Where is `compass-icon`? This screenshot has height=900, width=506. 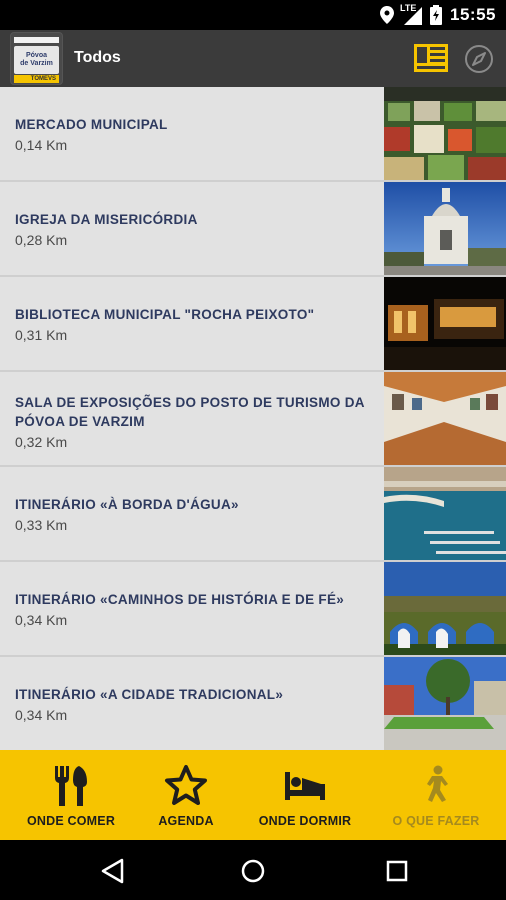
compass-icon is located at coordinates (479, 59).